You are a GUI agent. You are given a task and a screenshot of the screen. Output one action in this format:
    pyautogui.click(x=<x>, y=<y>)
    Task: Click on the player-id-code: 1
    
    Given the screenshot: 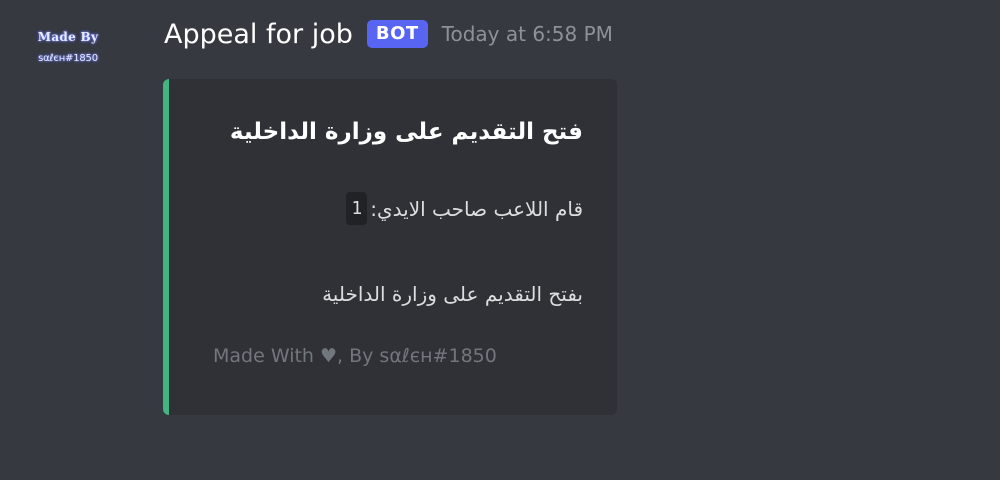 What is the action you would take?
    pyautogui.click(x=357, y=208)
    